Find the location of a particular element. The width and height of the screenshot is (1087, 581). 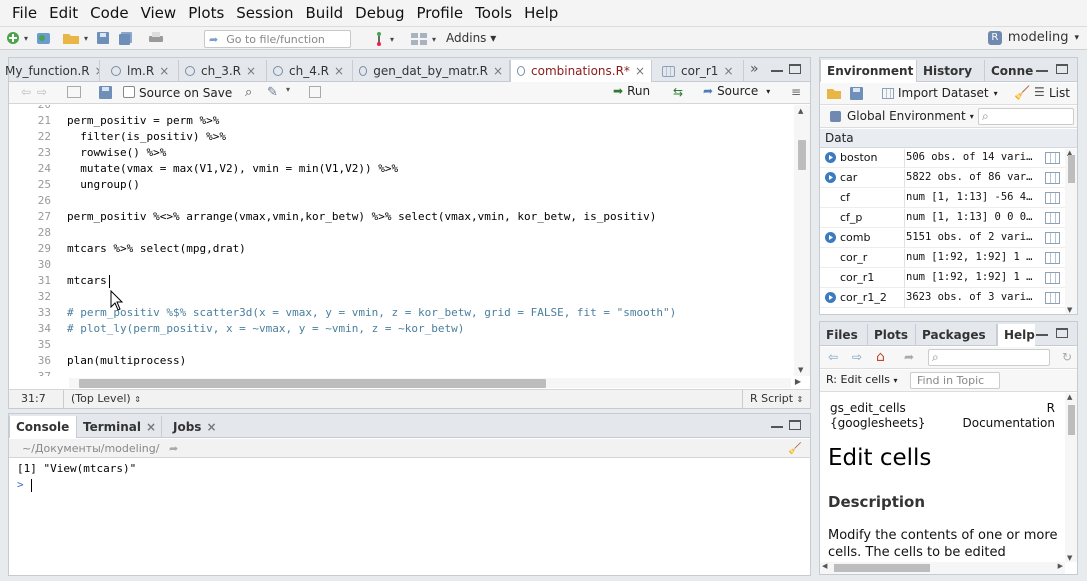

addins-menu: Addins ▾ is located at coordinates (471, 38).